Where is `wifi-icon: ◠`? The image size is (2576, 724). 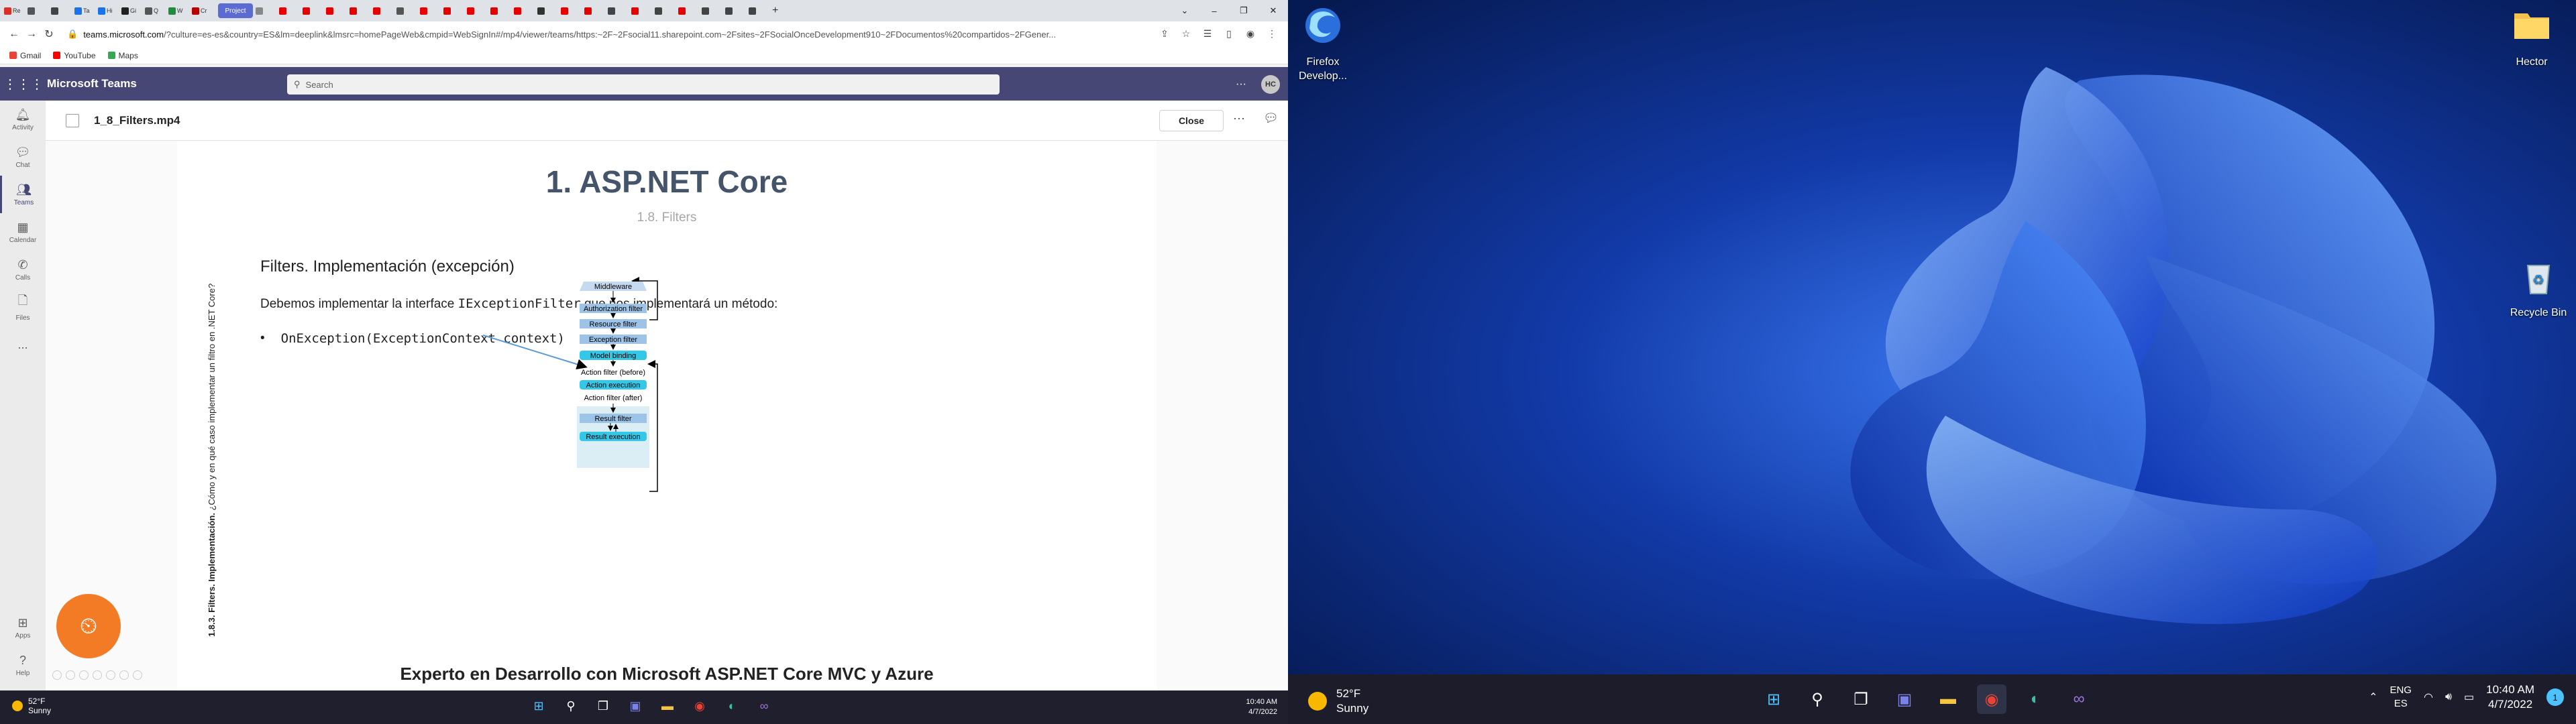 wifi-icon: ◠ is located at coordinates (2428, 697).